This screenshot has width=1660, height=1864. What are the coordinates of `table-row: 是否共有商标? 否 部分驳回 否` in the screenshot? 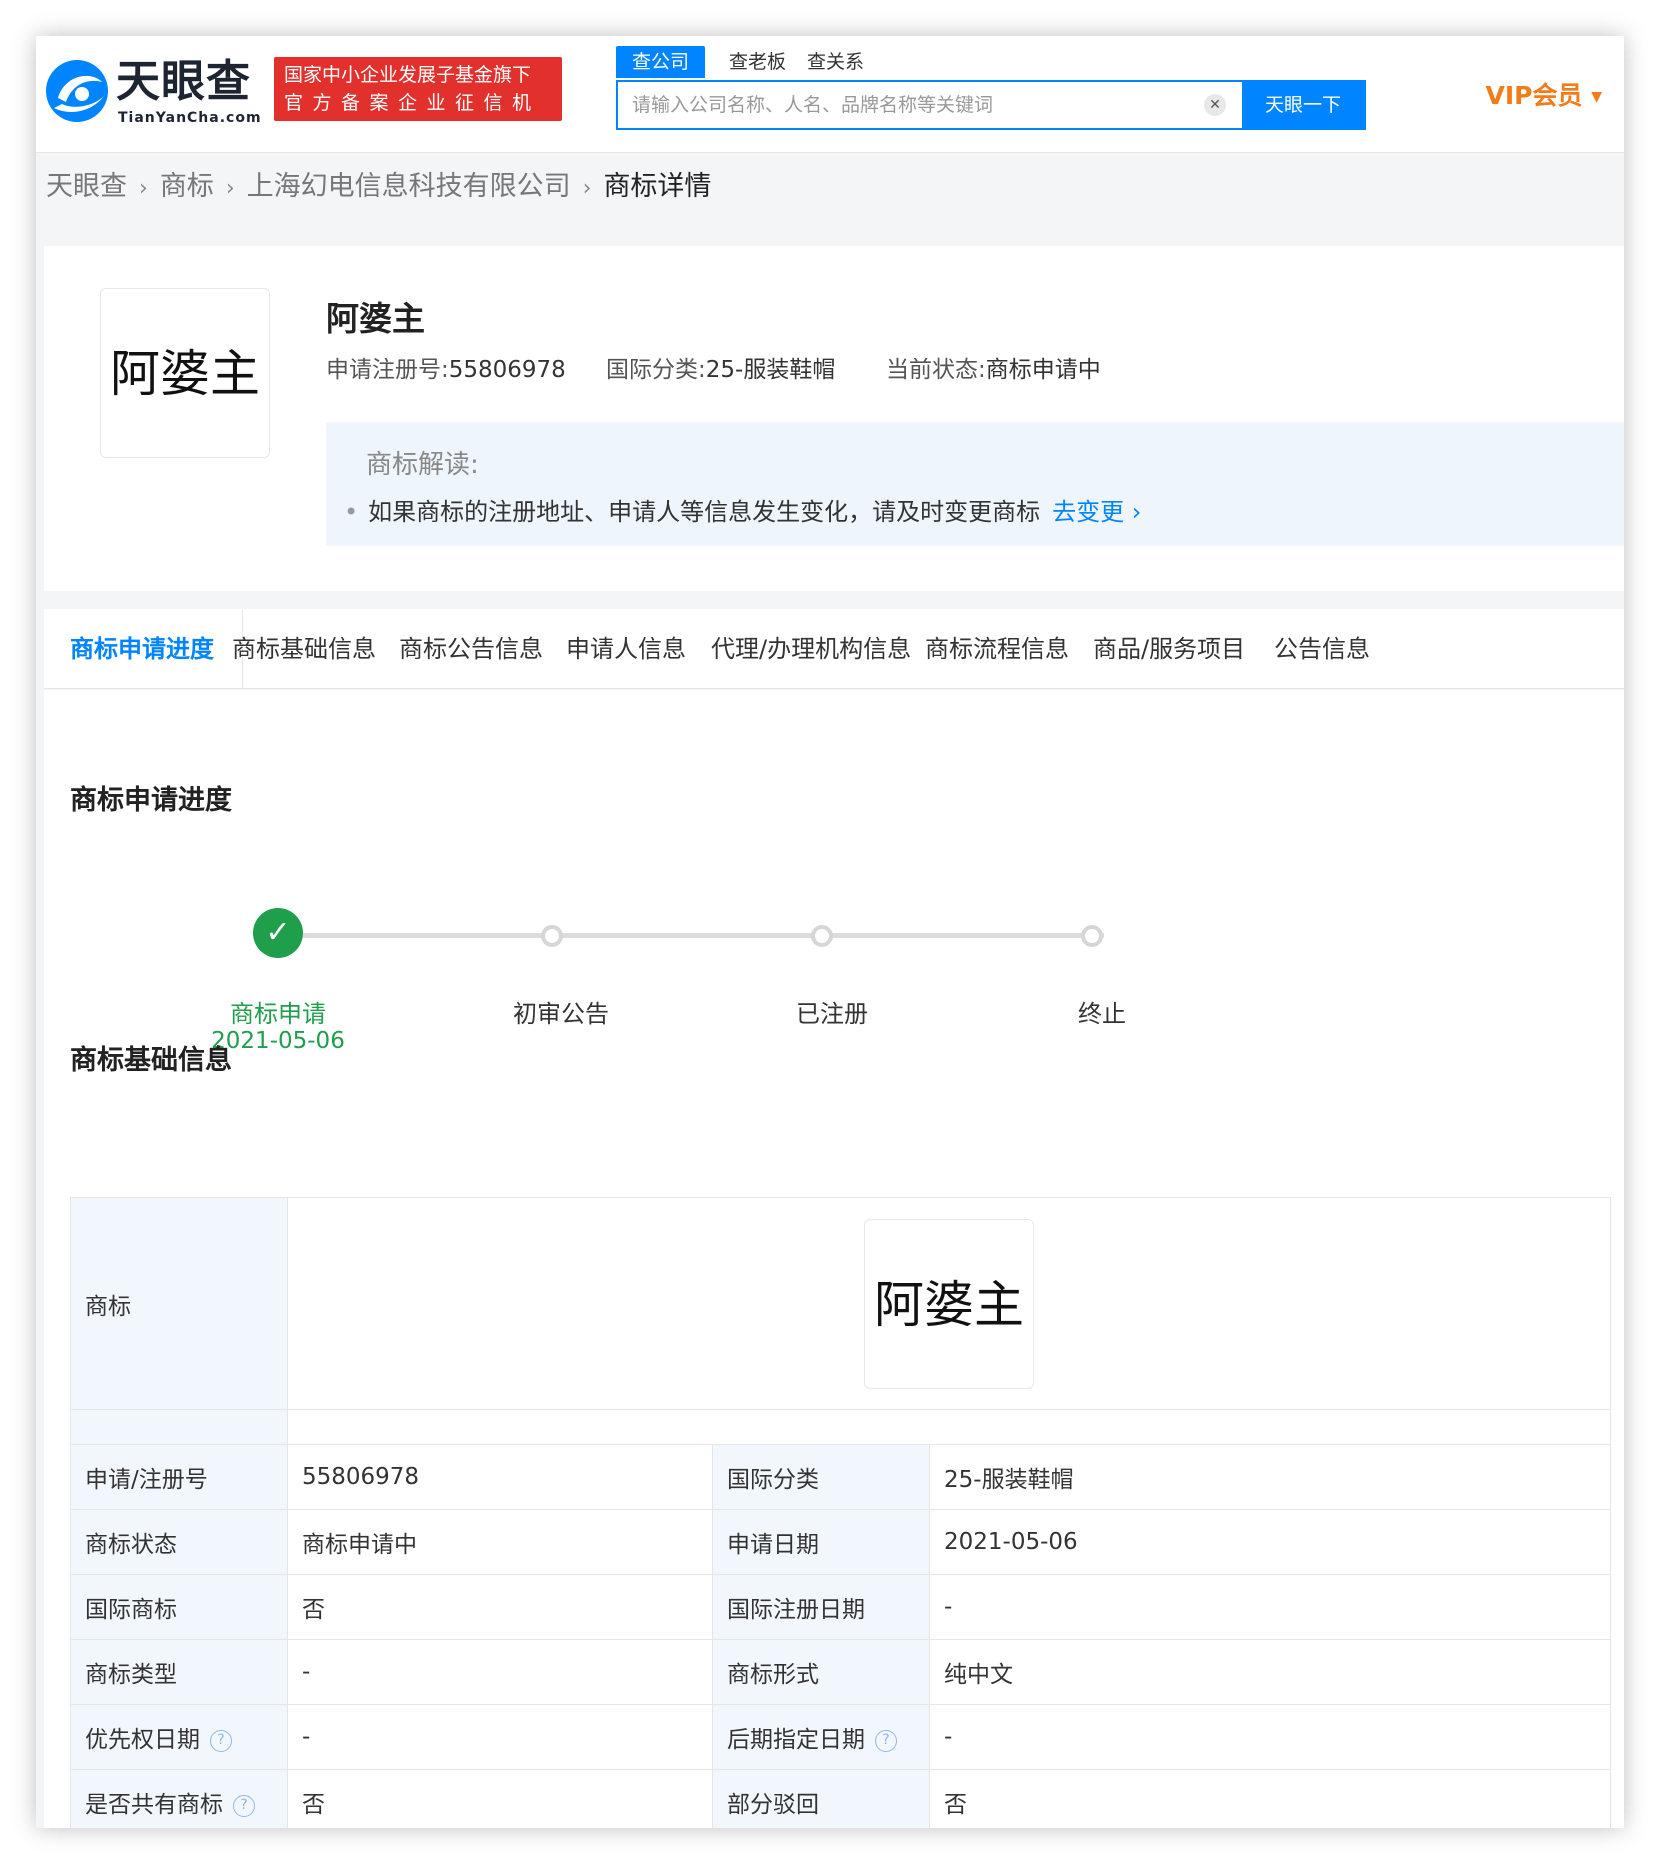 It's located at (841, 1798).